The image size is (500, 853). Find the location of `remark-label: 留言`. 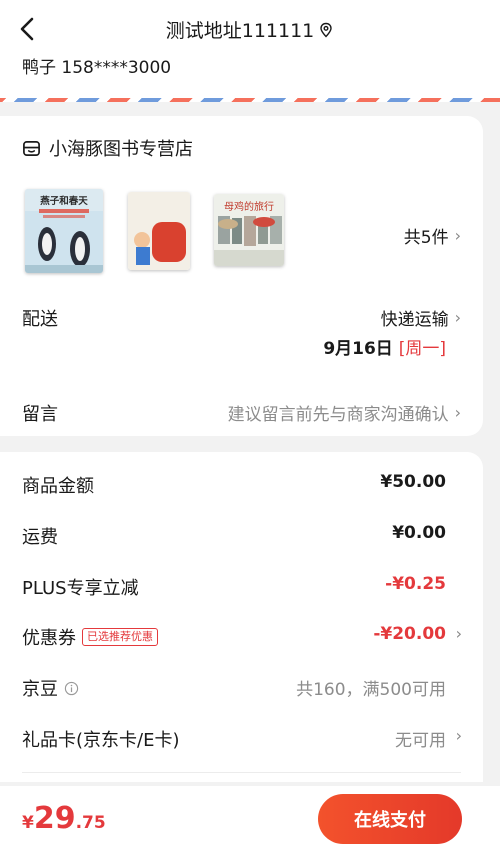

remark-label: 留言 is located at coordinates (40, 414).